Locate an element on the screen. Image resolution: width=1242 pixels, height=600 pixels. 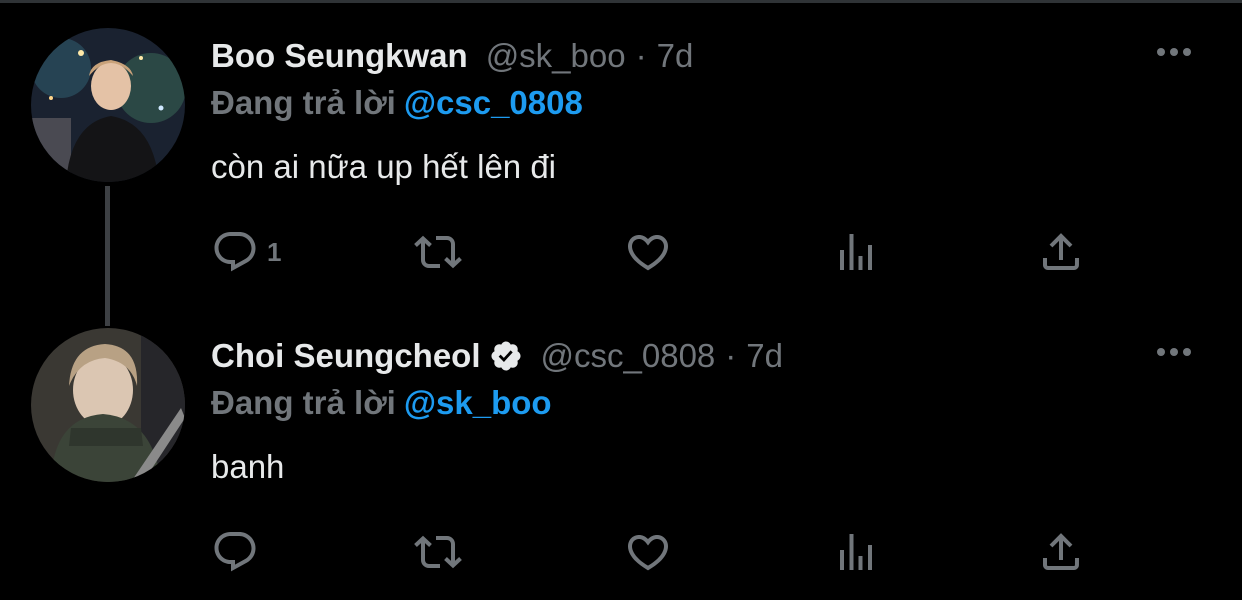
display-name: Boo Seungkwan is located at coordinates (339, 56).